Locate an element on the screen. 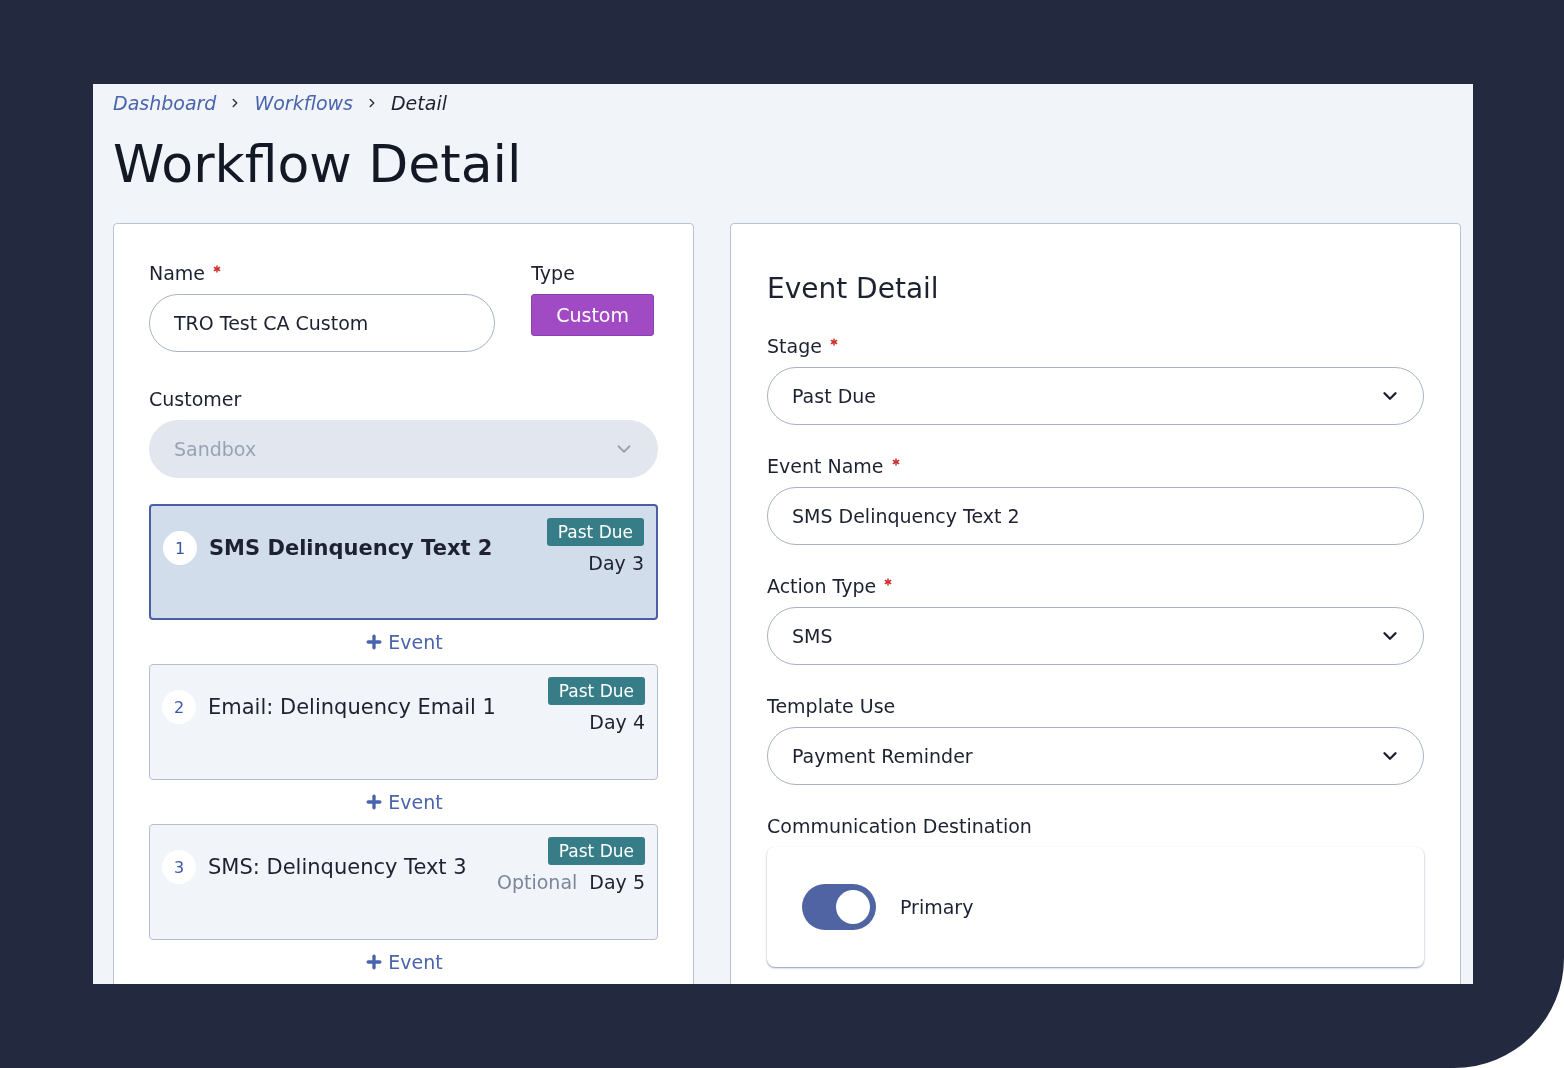  dropdown-select: SMS is located at coordinates (1095, 636).